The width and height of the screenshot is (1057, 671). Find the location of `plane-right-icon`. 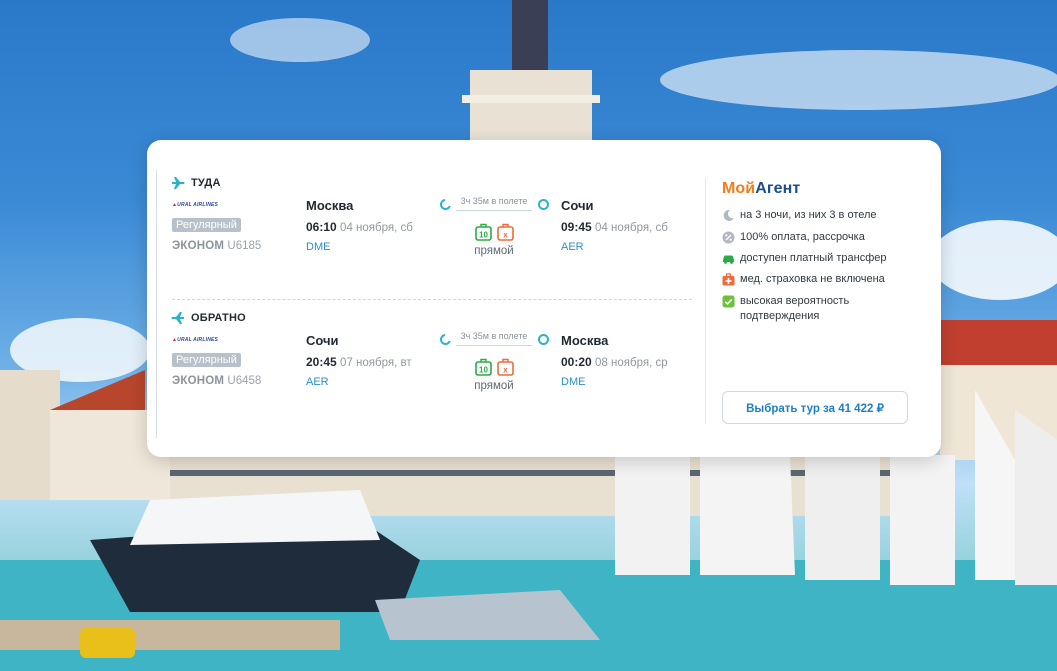

plane-right-icon is located at coordinates (178, 183).